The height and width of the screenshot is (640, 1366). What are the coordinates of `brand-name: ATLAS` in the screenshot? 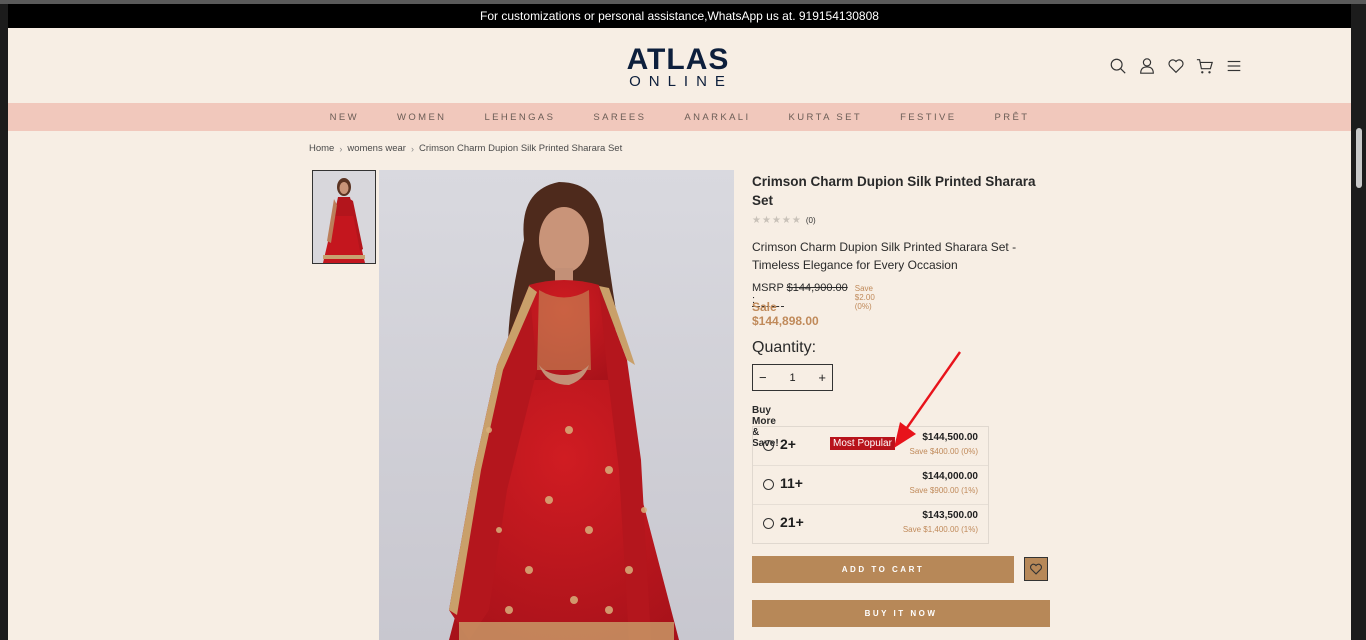 It's located at (678, 59).